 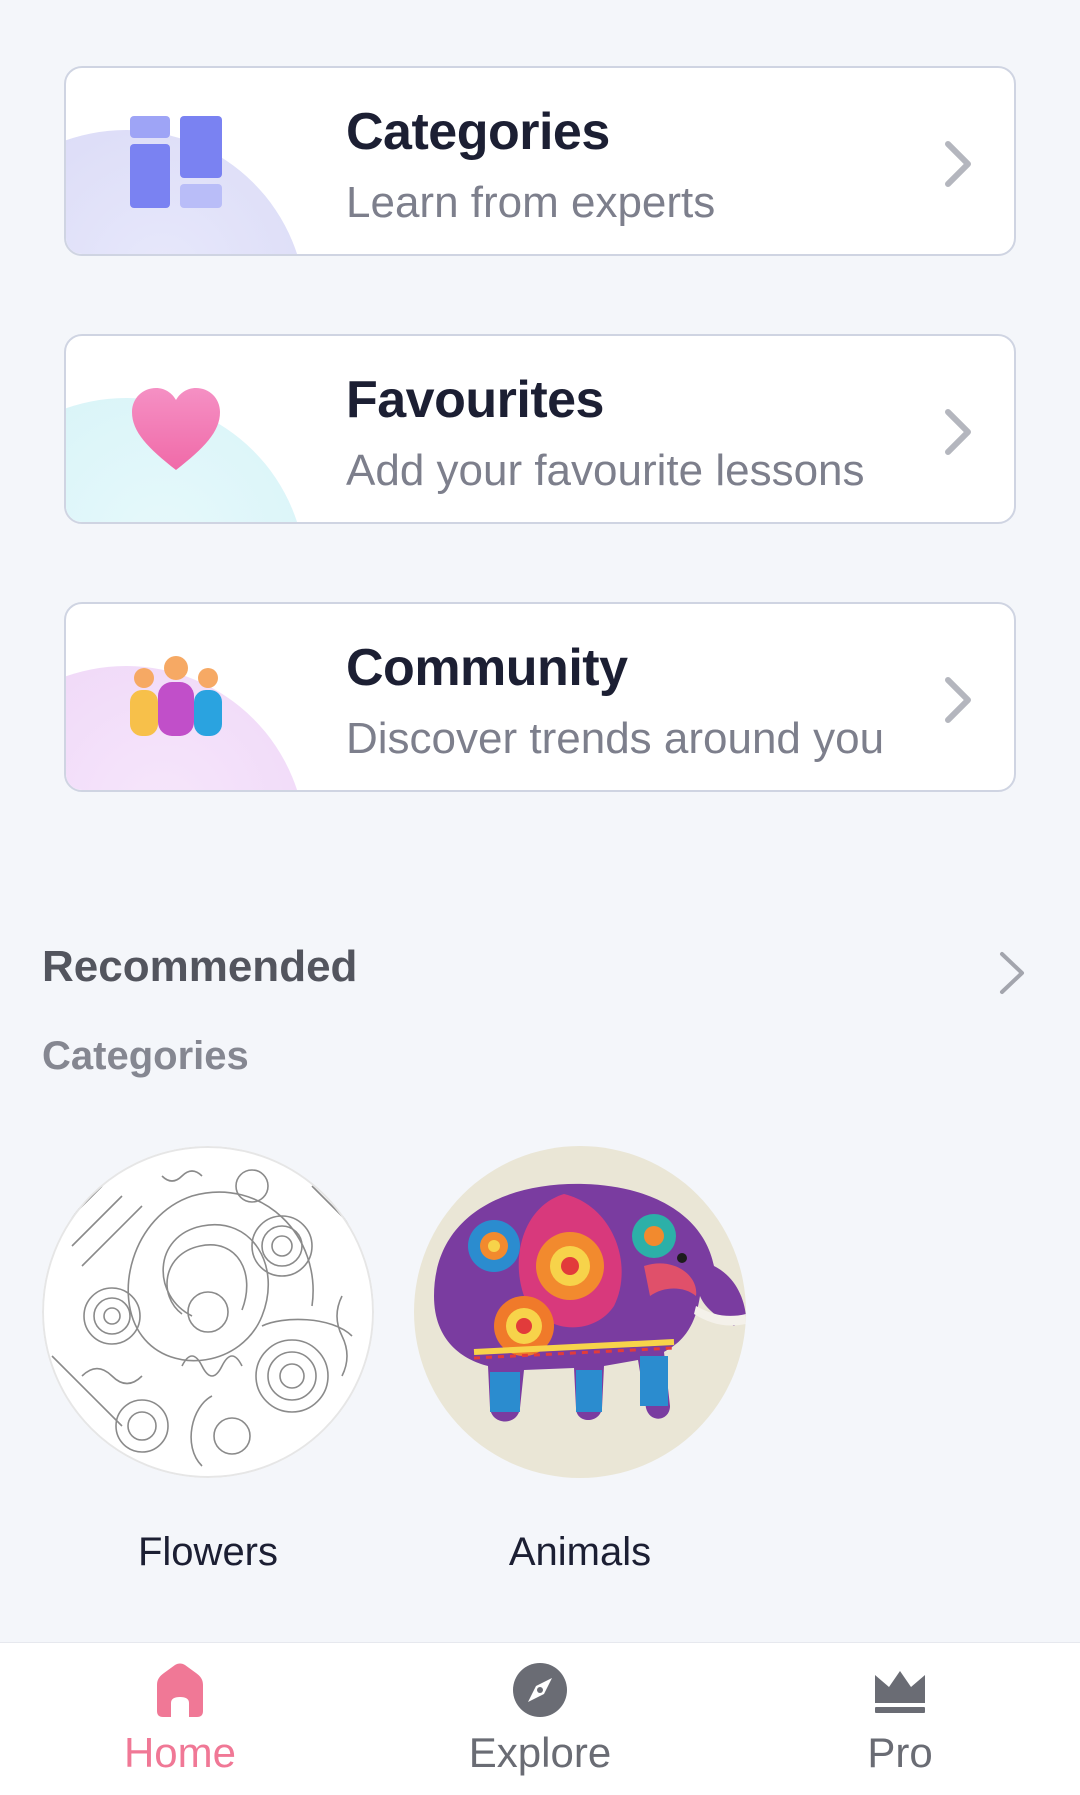 What do you see at coordinates (487, 668) in the screenshot?
I see `card-title: Community` at bounding box center [487, 668].